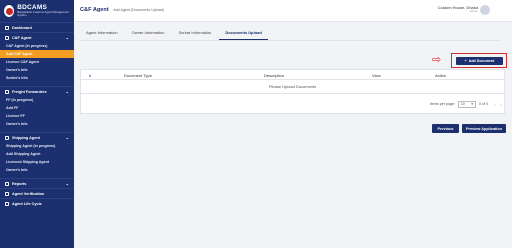 This screenshot has width=512, height=248. What do you see at coordinates (441, 75) in the screenshot?
I see `column-action: Action` at bounding box center [441, 75].